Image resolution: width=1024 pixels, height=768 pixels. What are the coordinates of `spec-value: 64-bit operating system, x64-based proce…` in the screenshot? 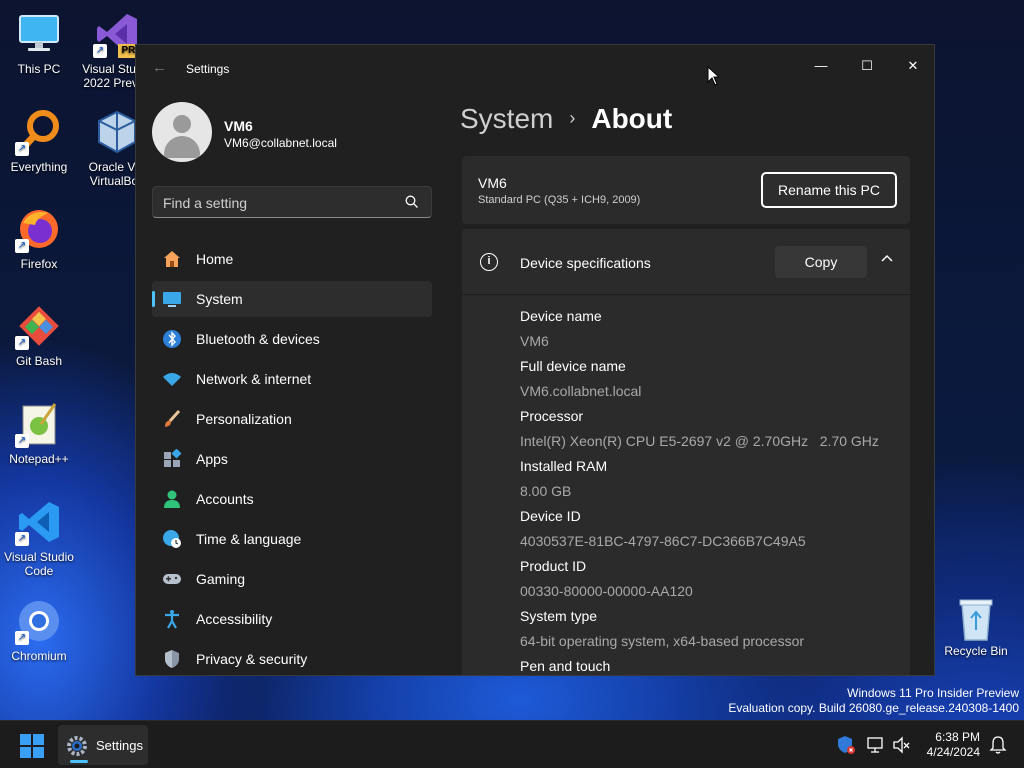 It's located at (662, 641).